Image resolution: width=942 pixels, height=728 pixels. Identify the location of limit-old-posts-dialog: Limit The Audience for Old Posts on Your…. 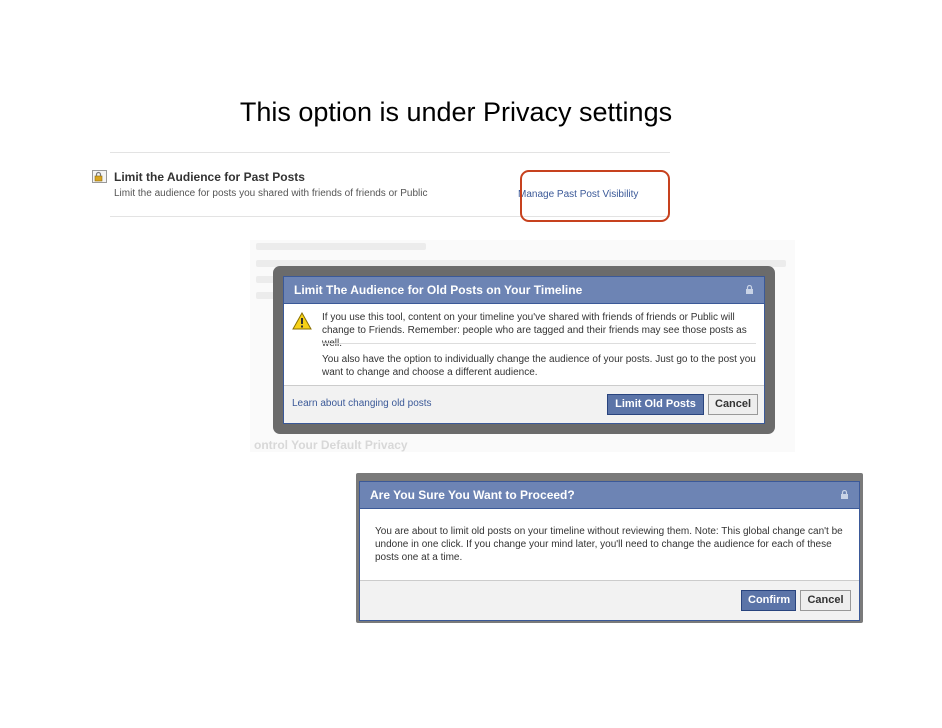
(524, 350).